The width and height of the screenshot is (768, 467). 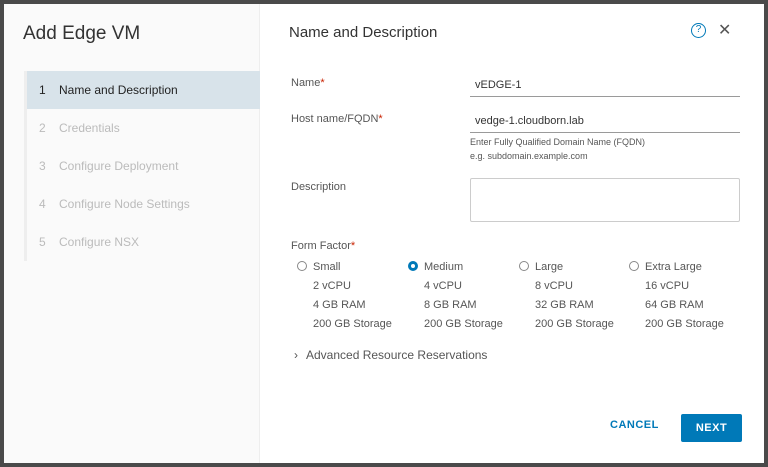 What do you see at coordinates (42, 90) in the screenshot?
I see `step-number: 1` at bounding box center [42, 90].